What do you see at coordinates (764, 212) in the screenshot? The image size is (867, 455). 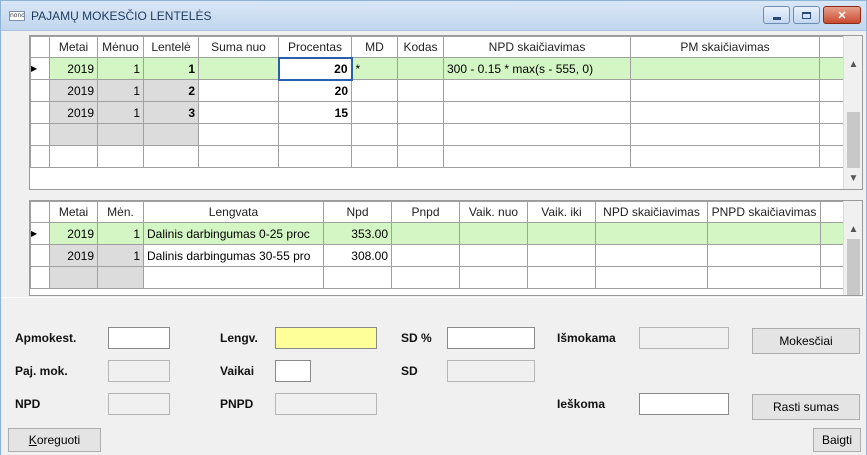 I see `col-header-pnpd-skaiciavimas: PNPD skaičiavimas` at bounding box center [764, 212].